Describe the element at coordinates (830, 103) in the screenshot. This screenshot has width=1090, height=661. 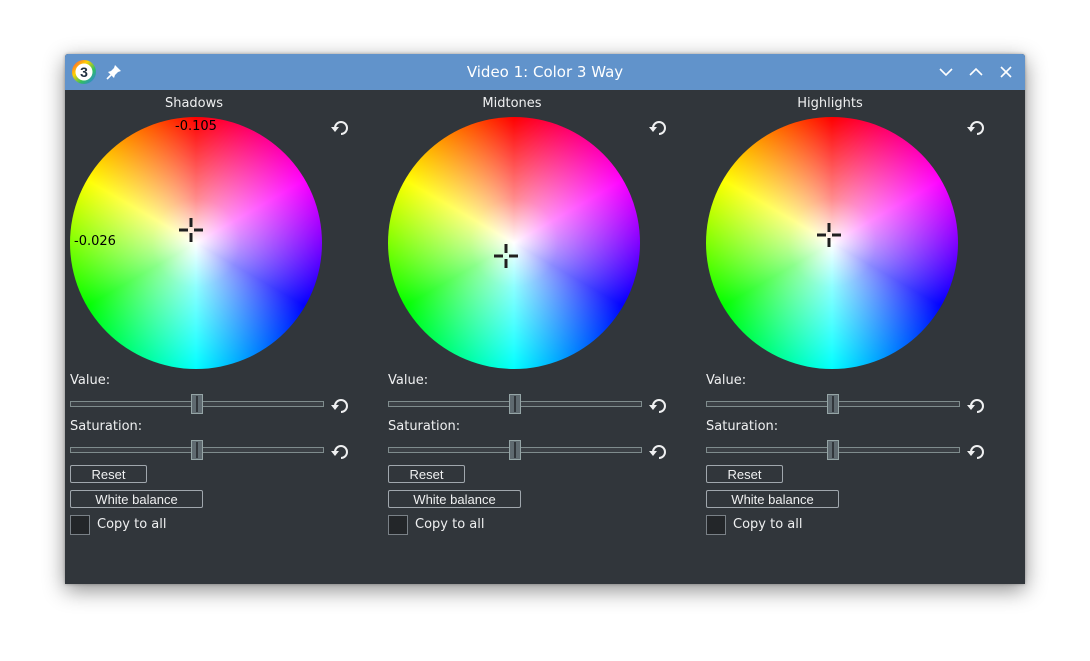
I see `panel-title: Highlights` at that location.